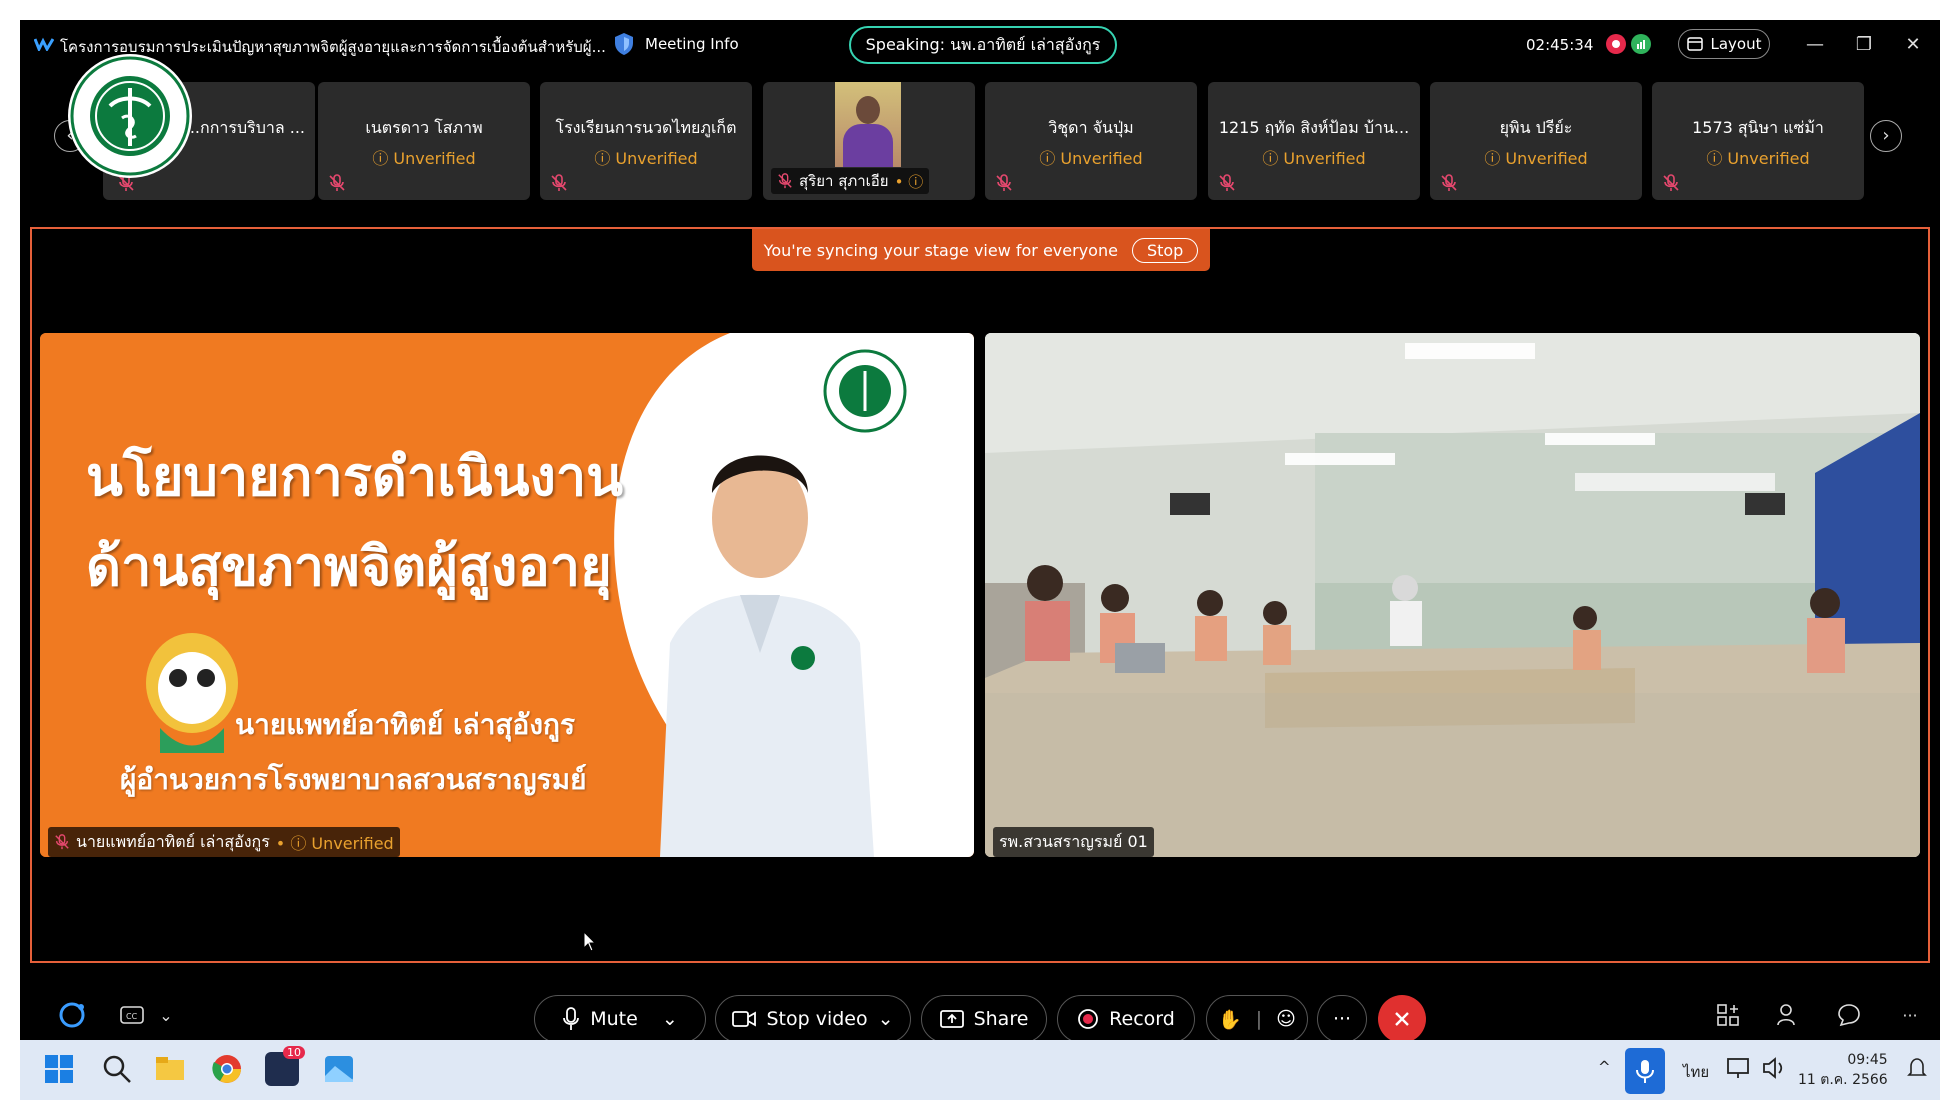 The height and width of the screenshot is (1120, 1960). What do you see at coordinates (744, 1019) in the screenshot?
I see `video-camera-icon` at bounding box center [744, 1019].